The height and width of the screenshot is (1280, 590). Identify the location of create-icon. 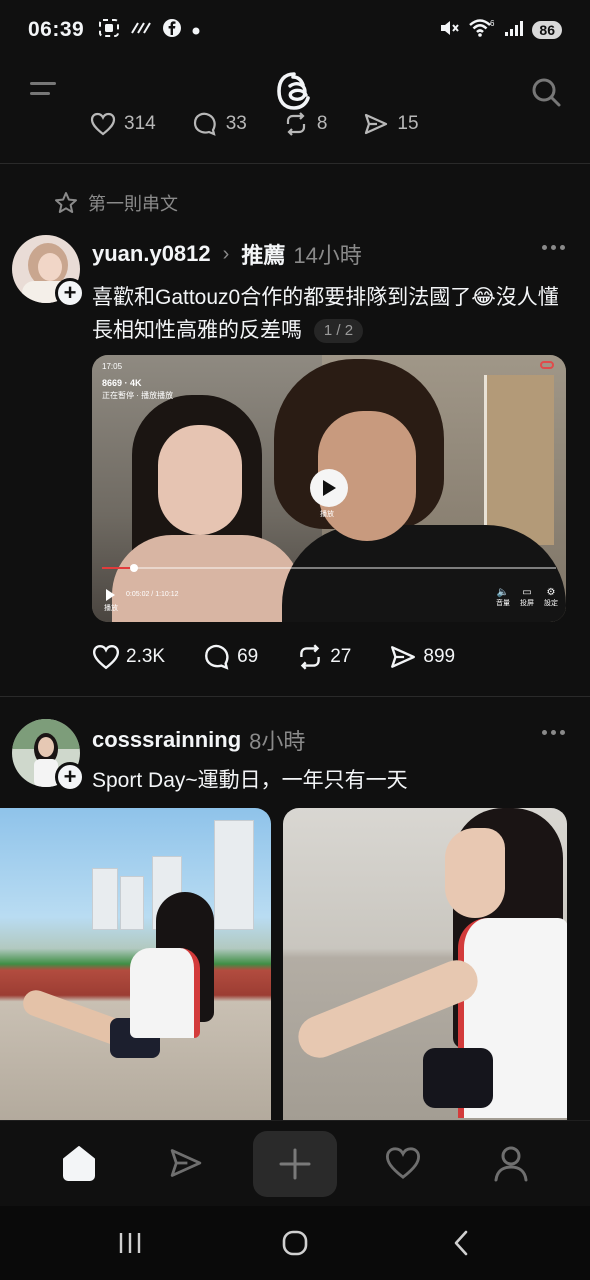
(295, 1164).